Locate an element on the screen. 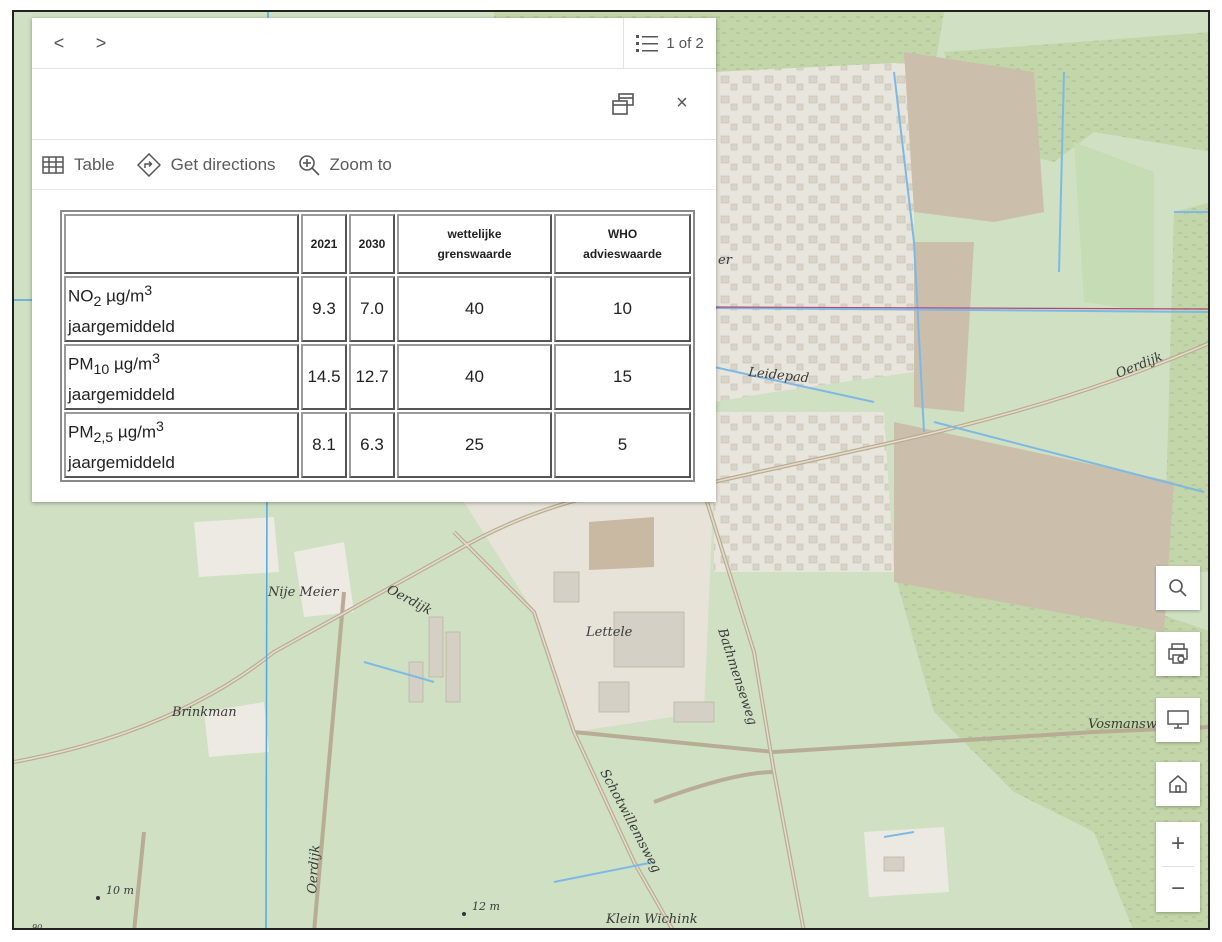 The width and height of the screenshot is (1222, 942). table-header-2030: 2030 is located at coordinates (372, 244).